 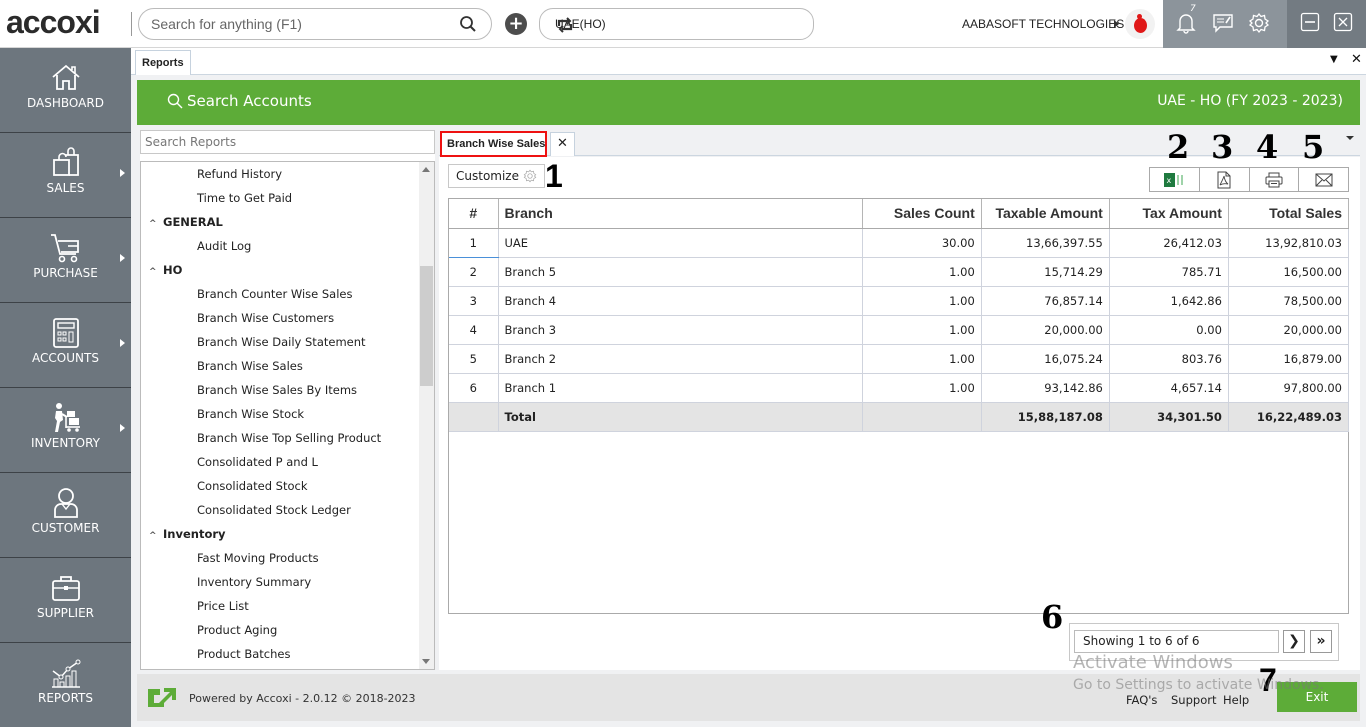 What do you see at coordinates (899, 301) in the screenshot?
I see `table-row: 3 Branch 4 1.00 76,857.14 1,642.86 78,500.00` at bounding box center [899, 301].